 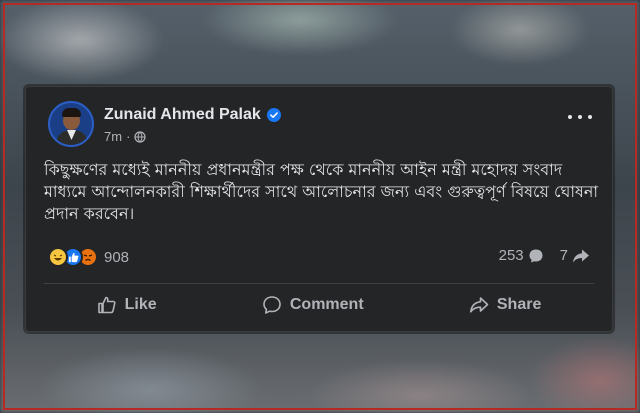 What do you see at coordinates (140, 136) in the screenshot?
I see `globe-icon` at bounding box center [140, 136].